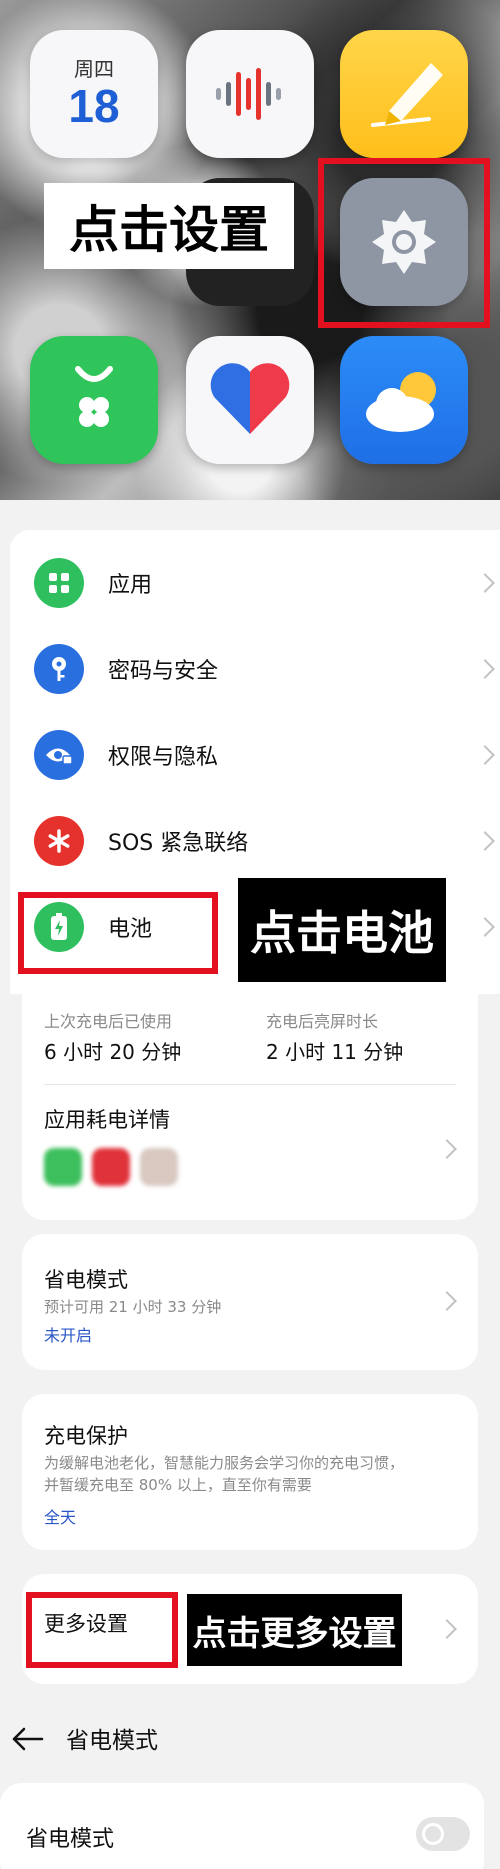 This screenshot has width=500, height=1869. What do you see at coordinates (169, 226) in the screenshot?
I see `callout-tap-settings: 点击设置` at bounding box center [169, 226].